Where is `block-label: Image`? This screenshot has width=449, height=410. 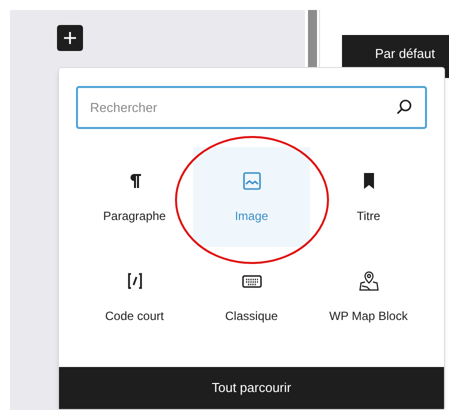 block-label: Image is located at coordinates (251, 216).